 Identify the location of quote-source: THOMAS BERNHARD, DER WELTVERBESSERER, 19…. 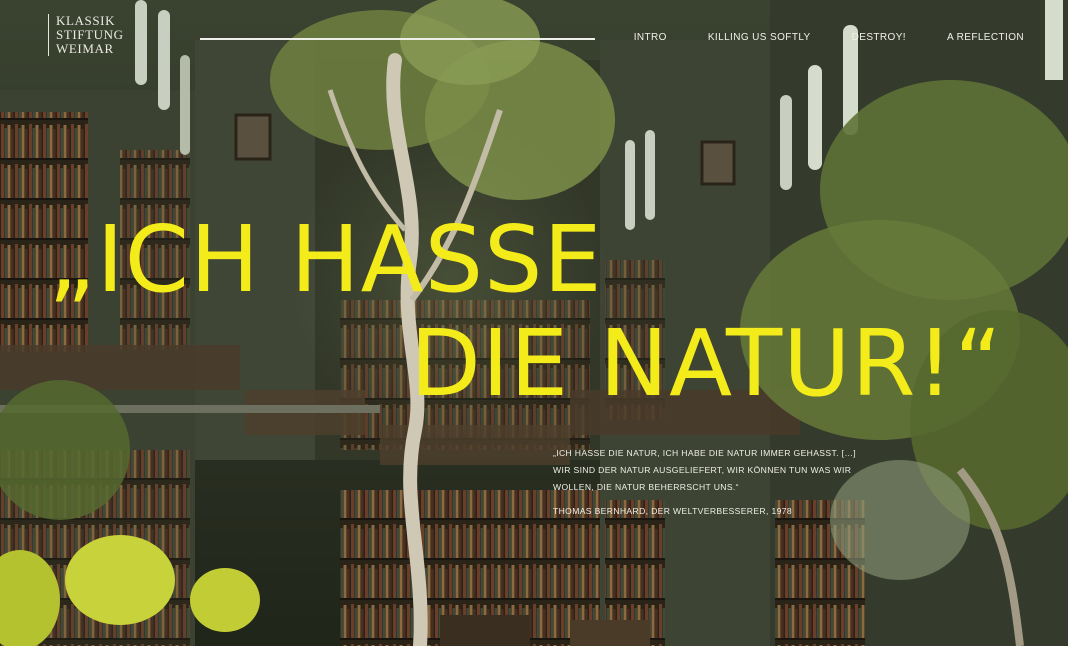
(672, 511).